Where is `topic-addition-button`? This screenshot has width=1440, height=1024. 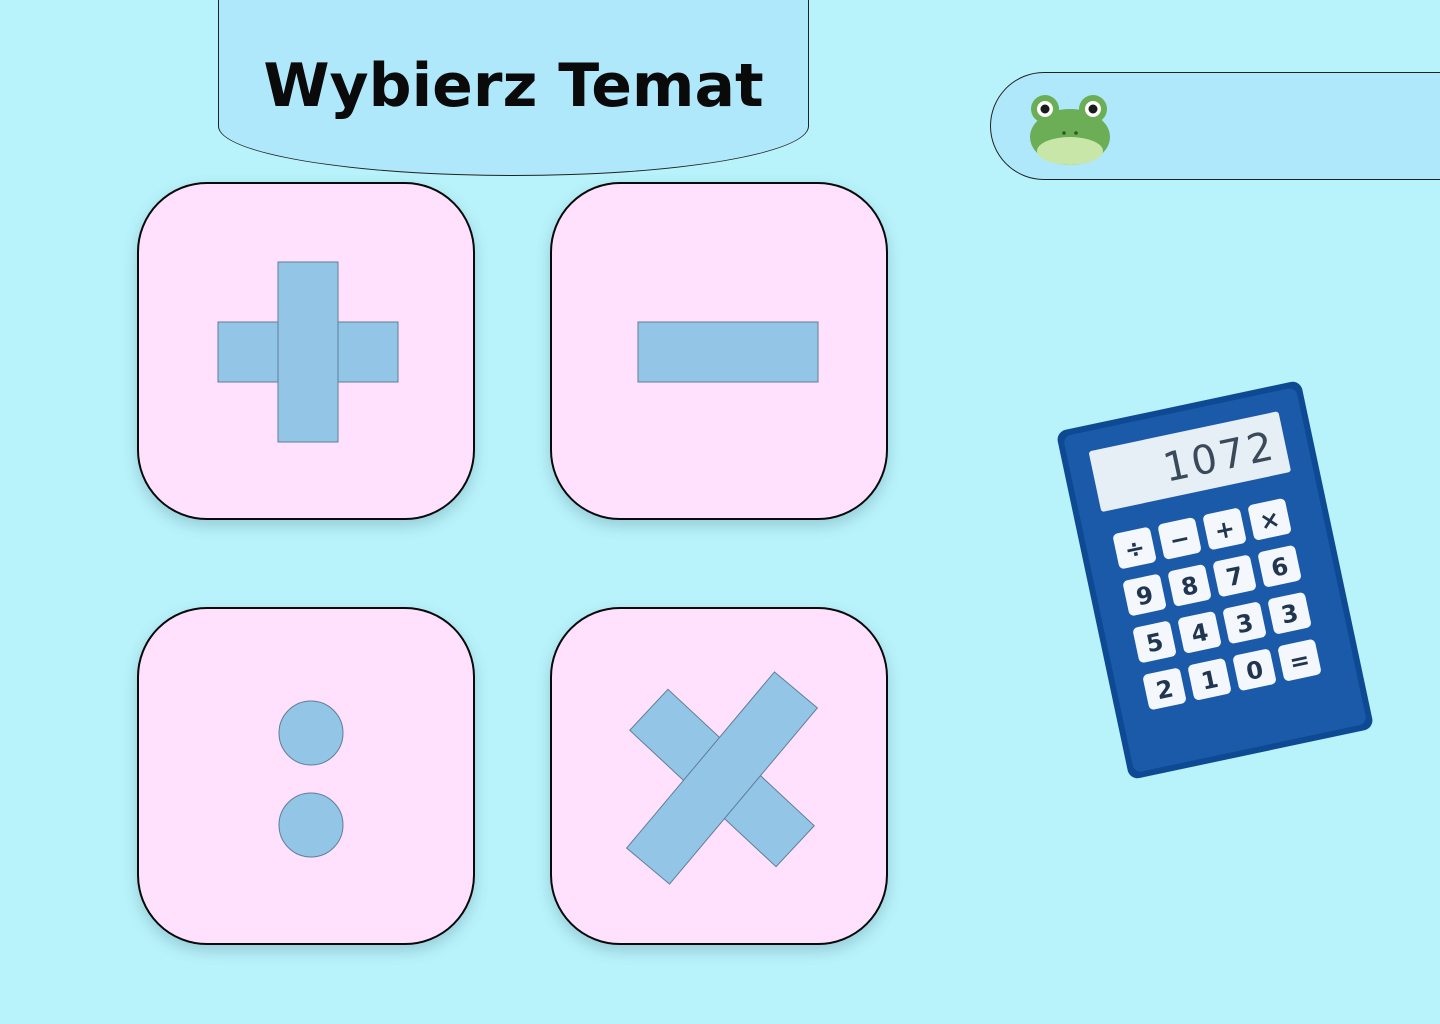
topic-addition-button is located at coordinates (306, 351).